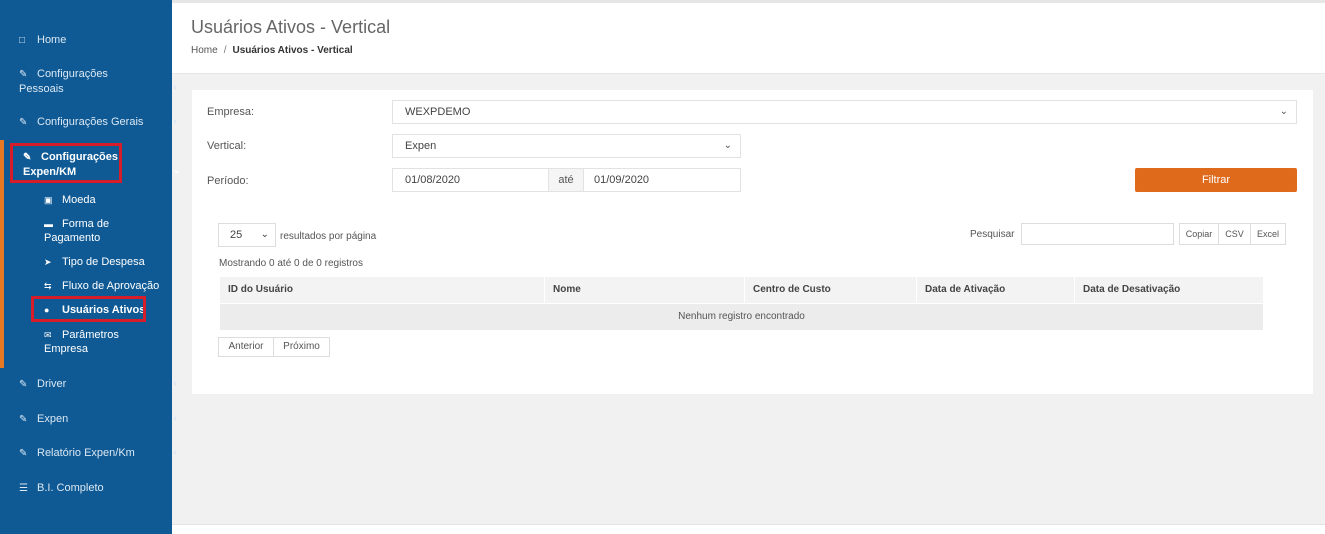  What do you see at coordinates (48, 262) in the screenshot?
I see `tag-icon: ➤` at bounding box center [48, 262].